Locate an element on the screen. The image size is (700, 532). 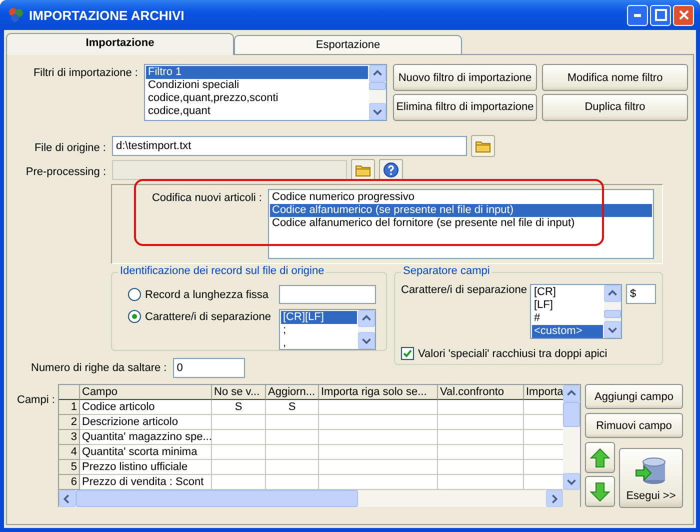
filter-button: Modifica nome filtro is located at coordinates (615, 77).